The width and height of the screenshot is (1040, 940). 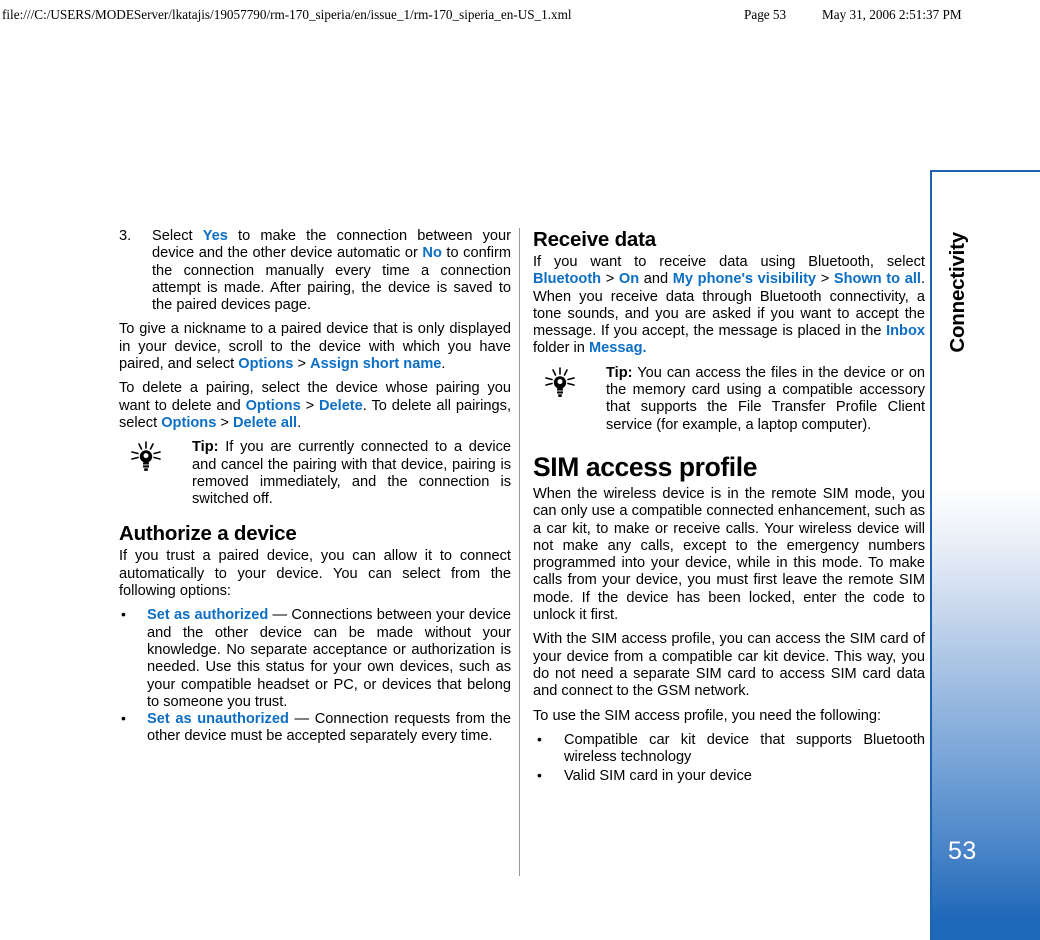 What do you see at coordinates (376, 364) in the screenshot?
I see `inline-ui-reference: Assign short name` at bounding box center [376, 364].